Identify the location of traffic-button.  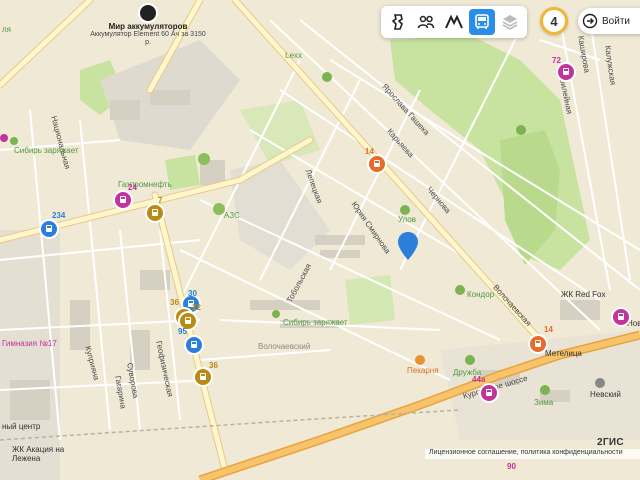
(398, 22).